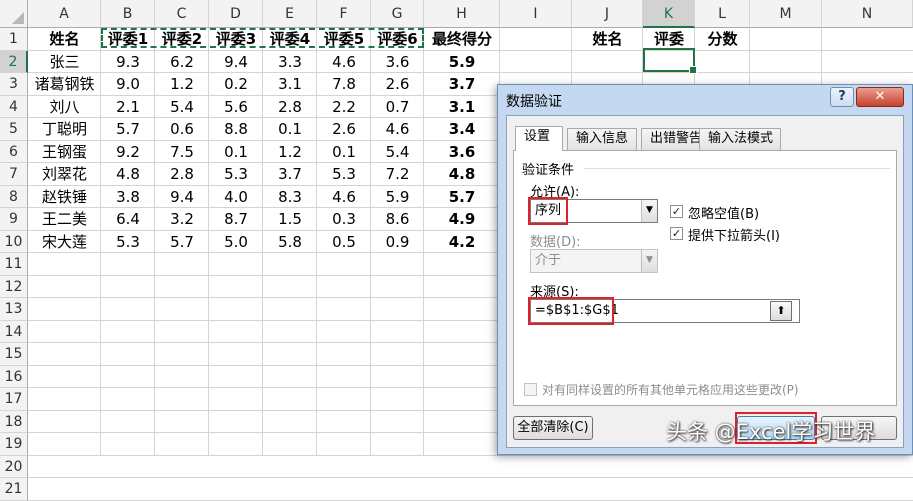 The width and height of the screenshot is (913, 501). I want to click on score-cell: 9.3, so click(128, 62).